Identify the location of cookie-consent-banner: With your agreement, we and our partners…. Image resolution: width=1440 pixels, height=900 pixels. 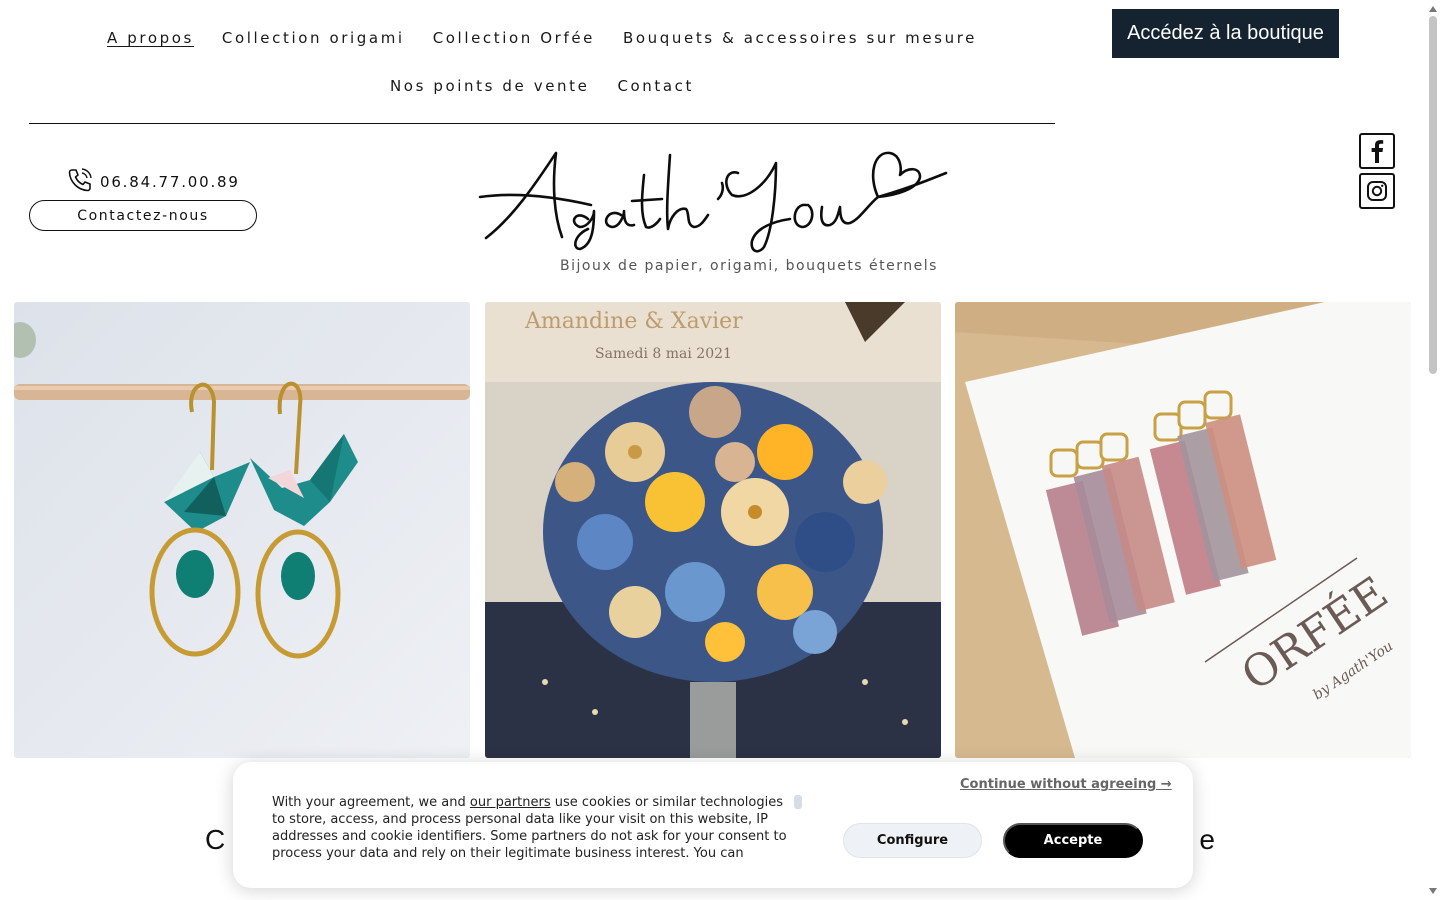
(713, 825).